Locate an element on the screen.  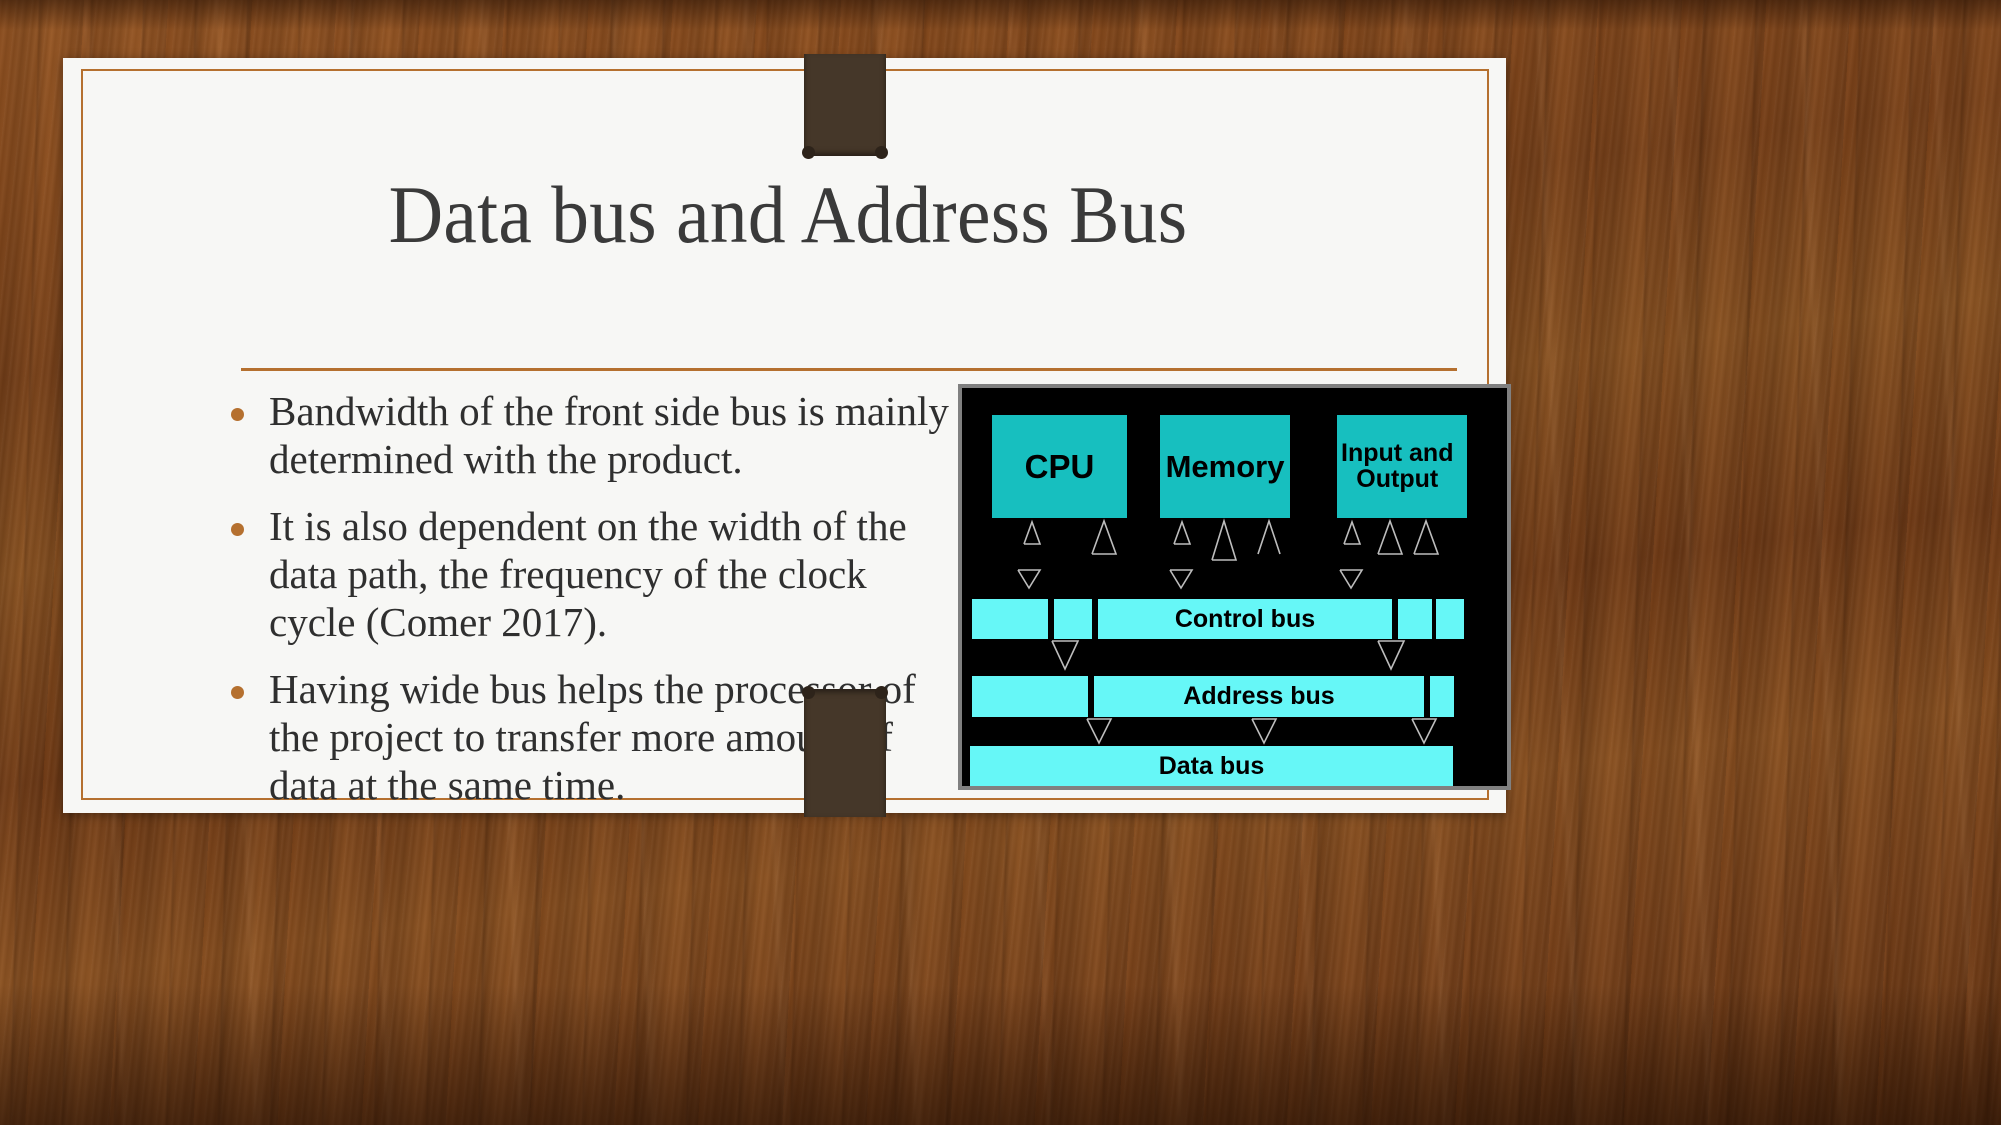
diagram-unit-label: Memory is located at coordinates (1225, 466).